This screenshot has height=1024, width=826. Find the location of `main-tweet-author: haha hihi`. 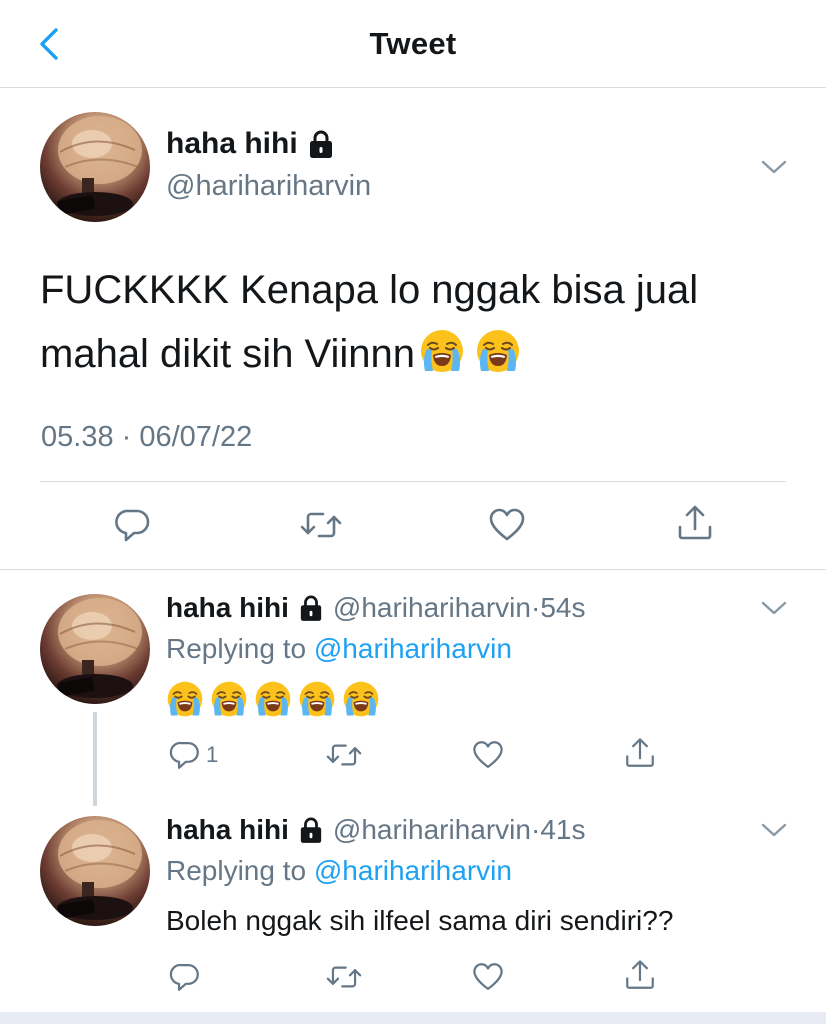

main-tweet-author: haha hihi is located at coordinates (250, 144).